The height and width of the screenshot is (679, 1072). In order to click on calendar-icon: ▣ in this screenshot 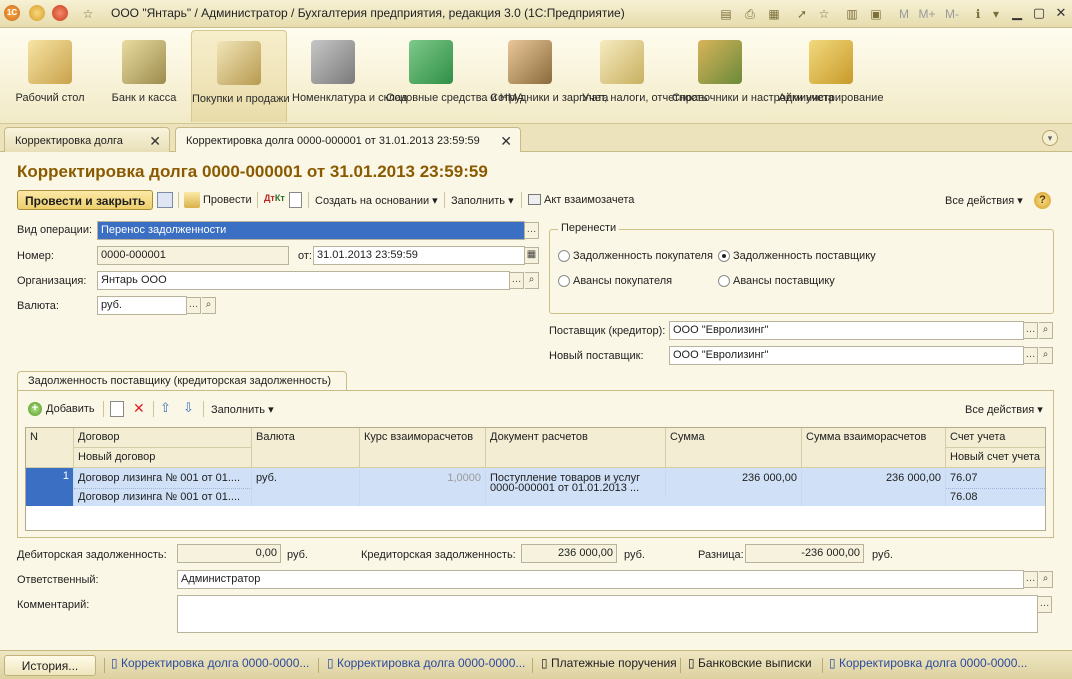, I will do `click(876, 14)`.